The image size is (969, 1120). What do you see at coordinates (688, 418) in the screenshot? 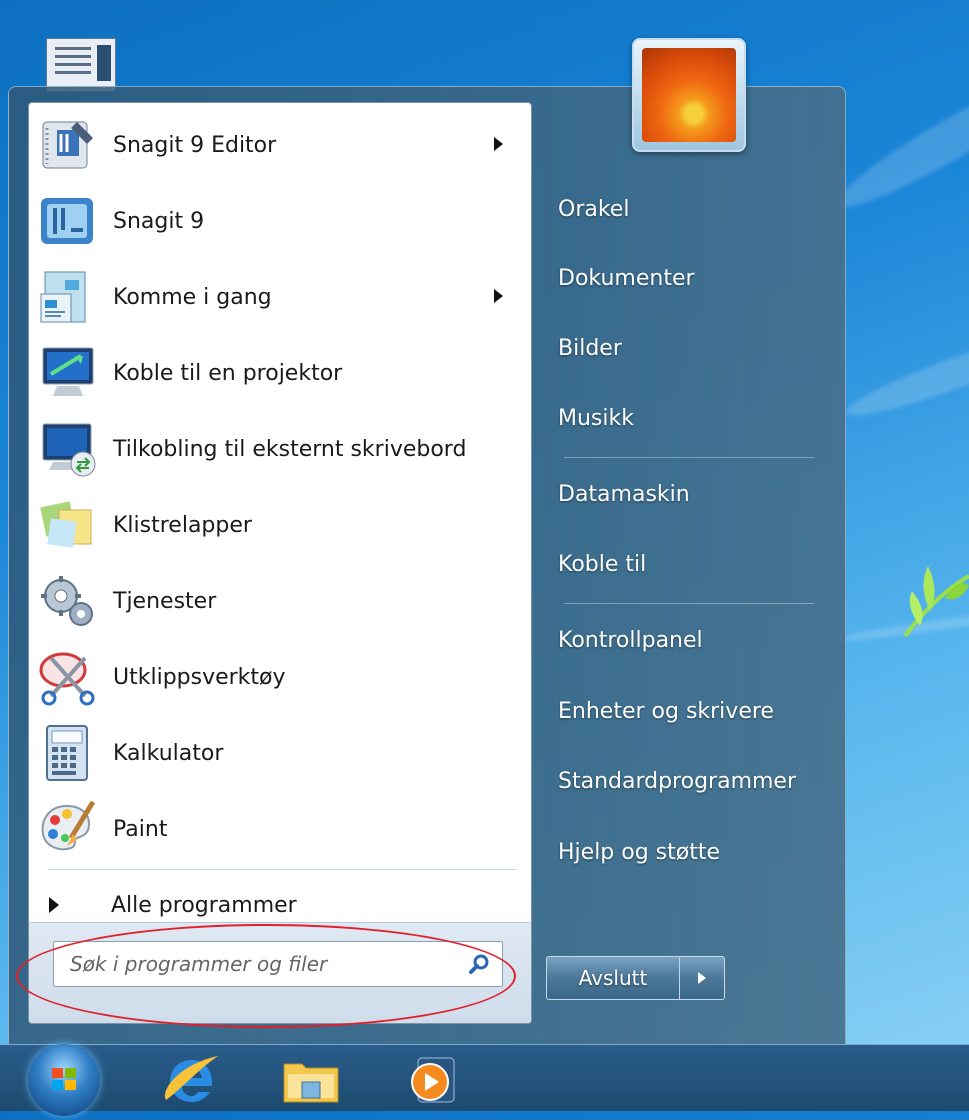
I see `right-item-musikk: Musikk` at bounding box center [688, 418].